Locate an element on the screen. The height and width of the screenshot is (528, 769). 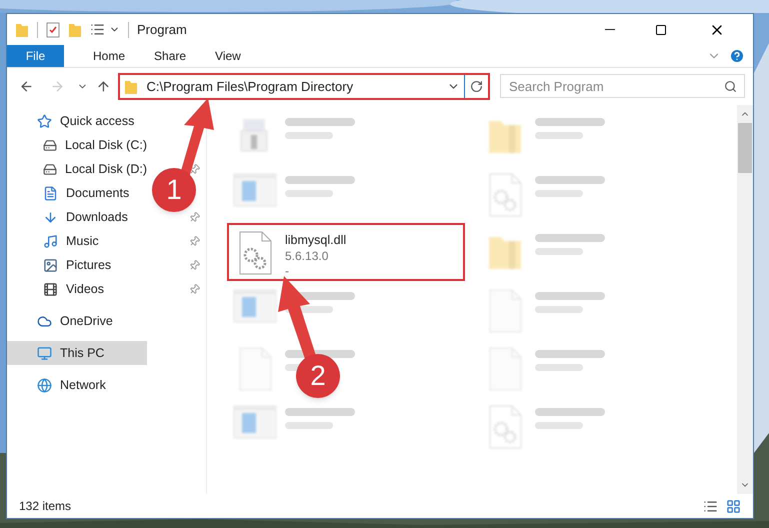
file-name: libmysql.dll is located at coordinates (315, 240).